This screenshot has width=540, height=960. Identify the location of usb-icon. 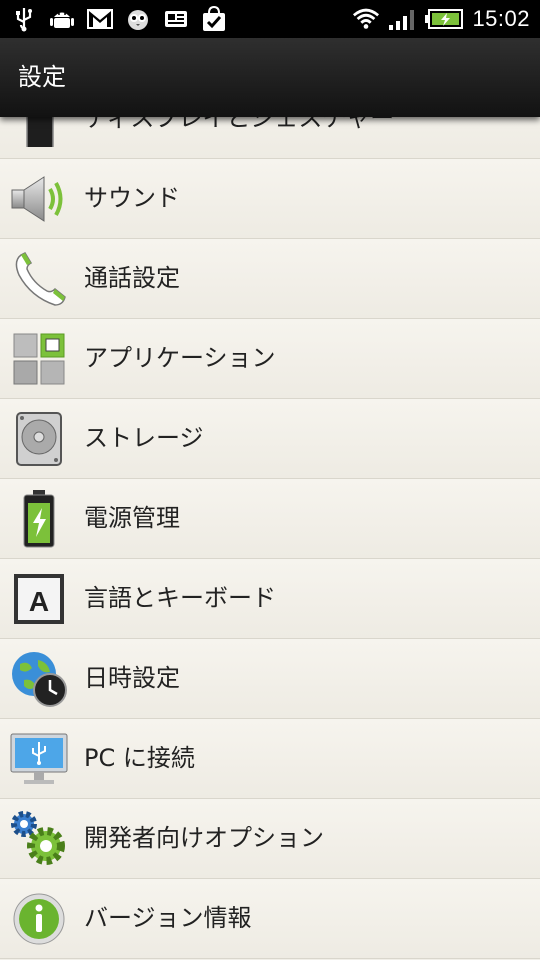
(24, 19).